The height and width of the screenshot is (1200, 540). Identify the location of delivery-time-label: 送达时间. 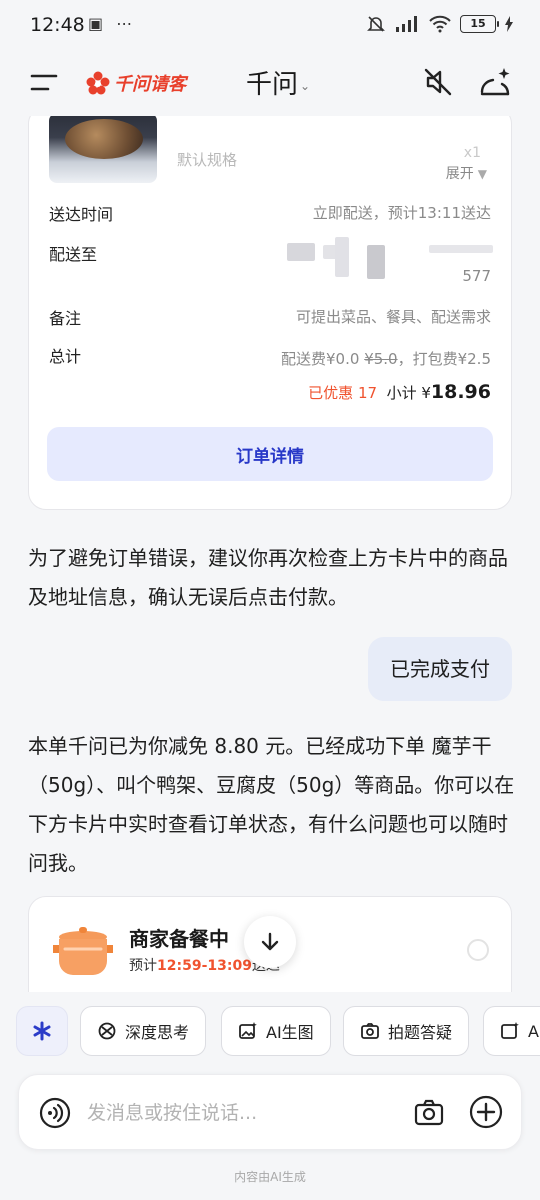
(81, 214).